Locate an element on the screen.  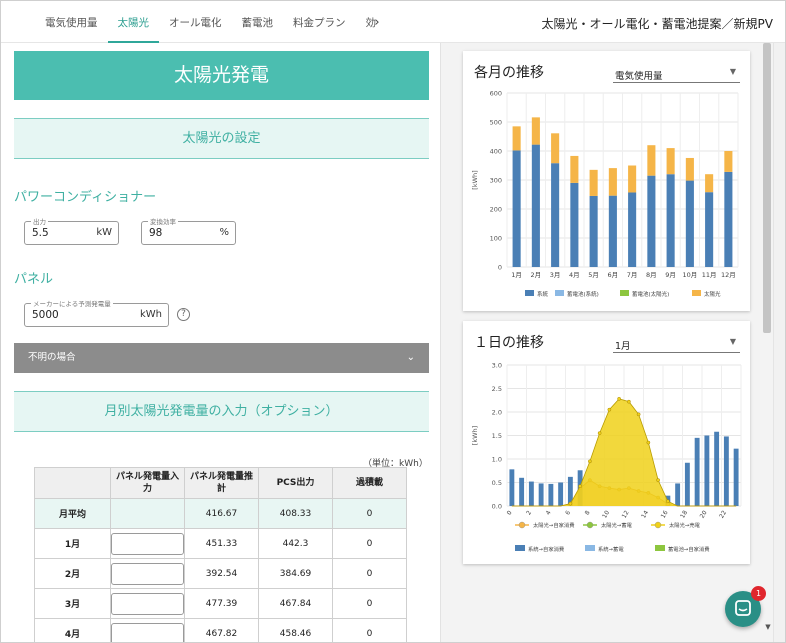
tab-price-plan: 料金プラン is located at coordinates (319, 22).